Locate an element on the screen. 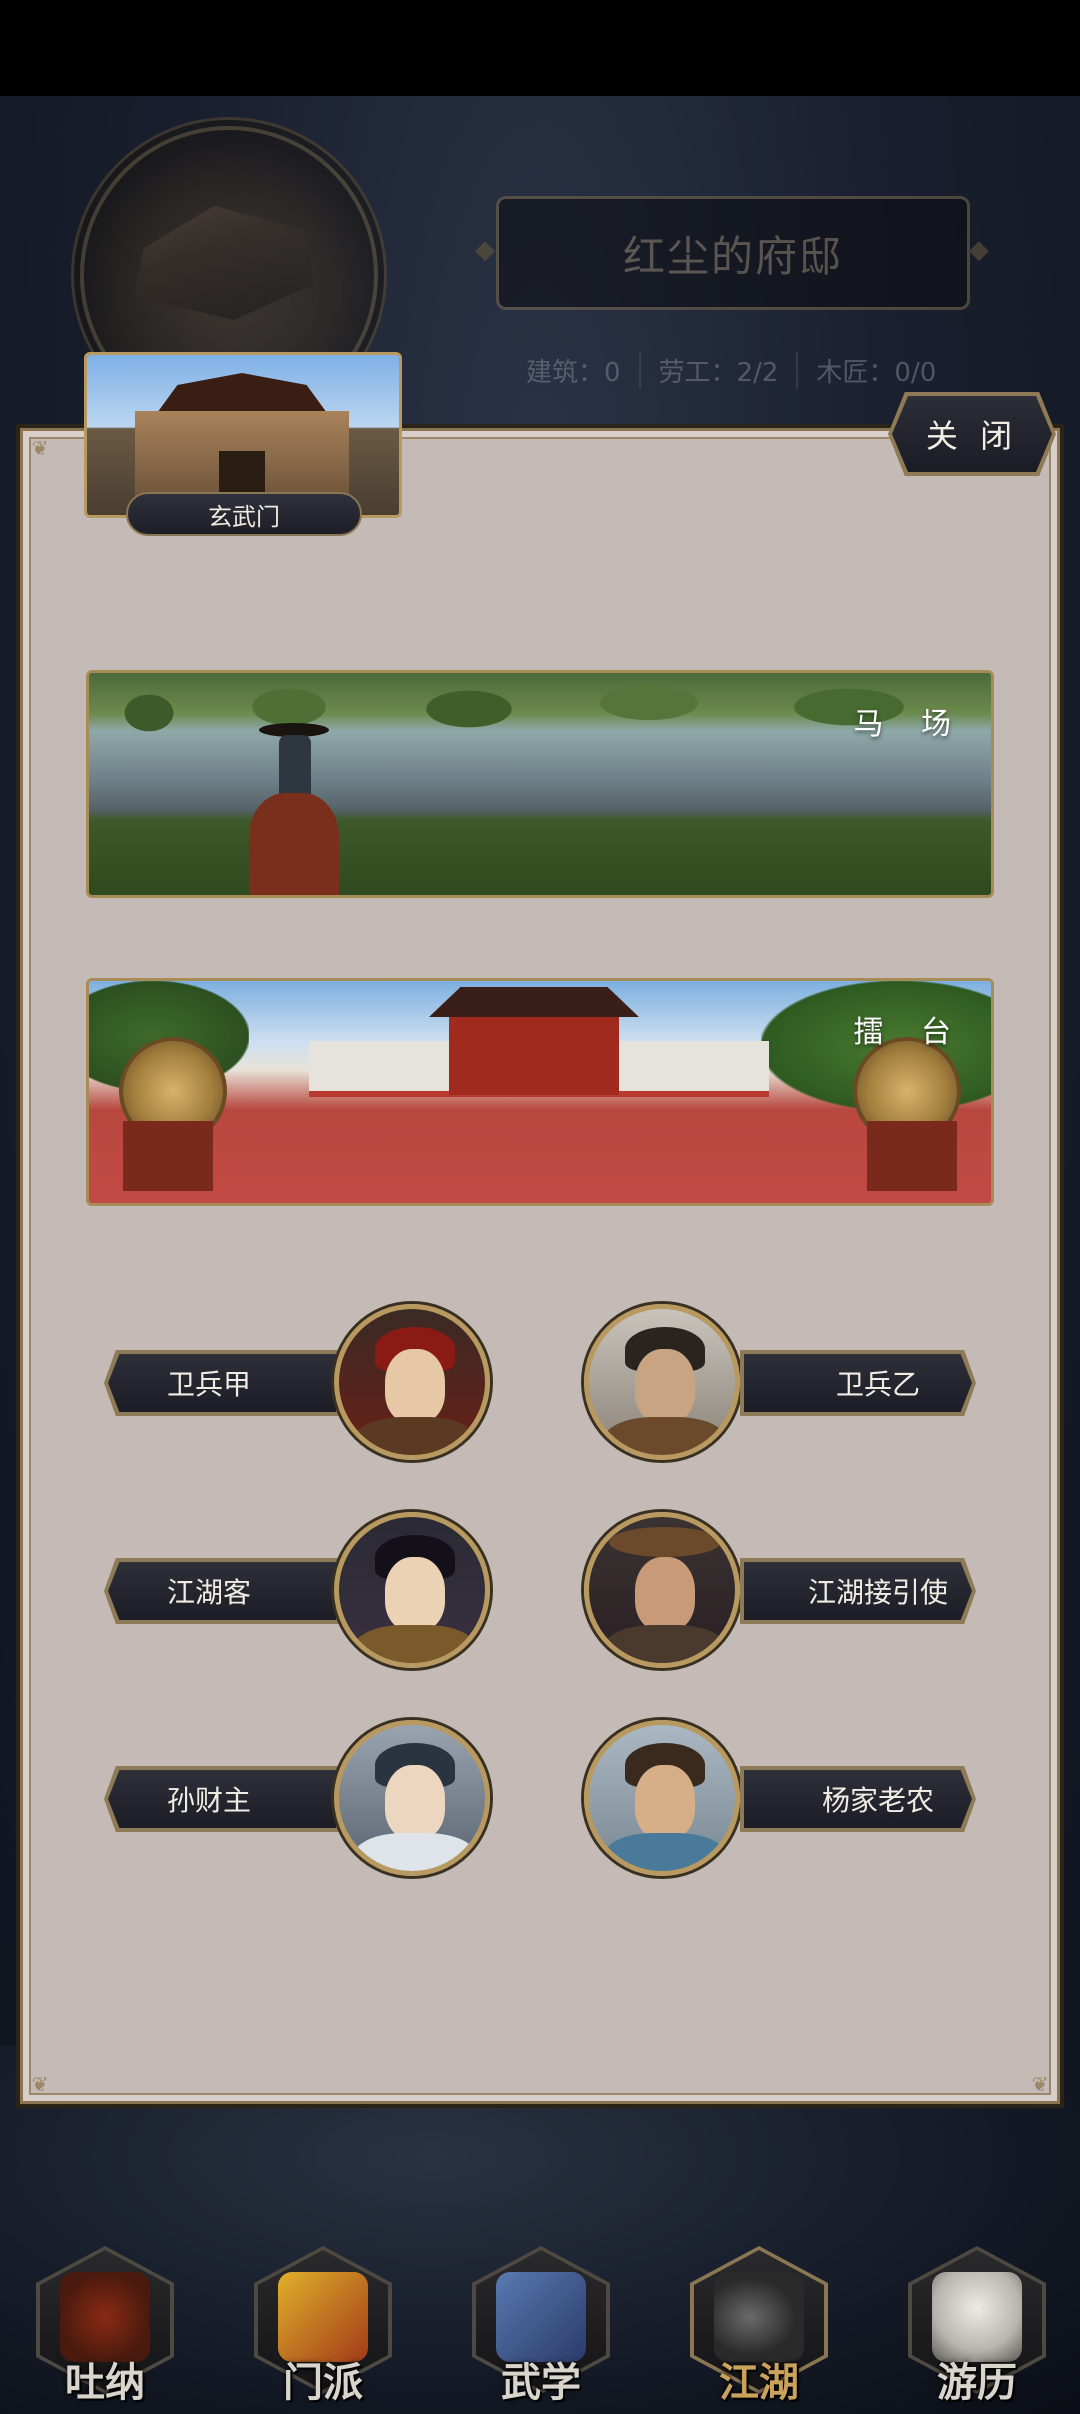 Image resolution: width=1080 pixels, height=2414 pixels. npc-plate-guard-b: 卫兵乙 is located at coordinates (858, 1383).